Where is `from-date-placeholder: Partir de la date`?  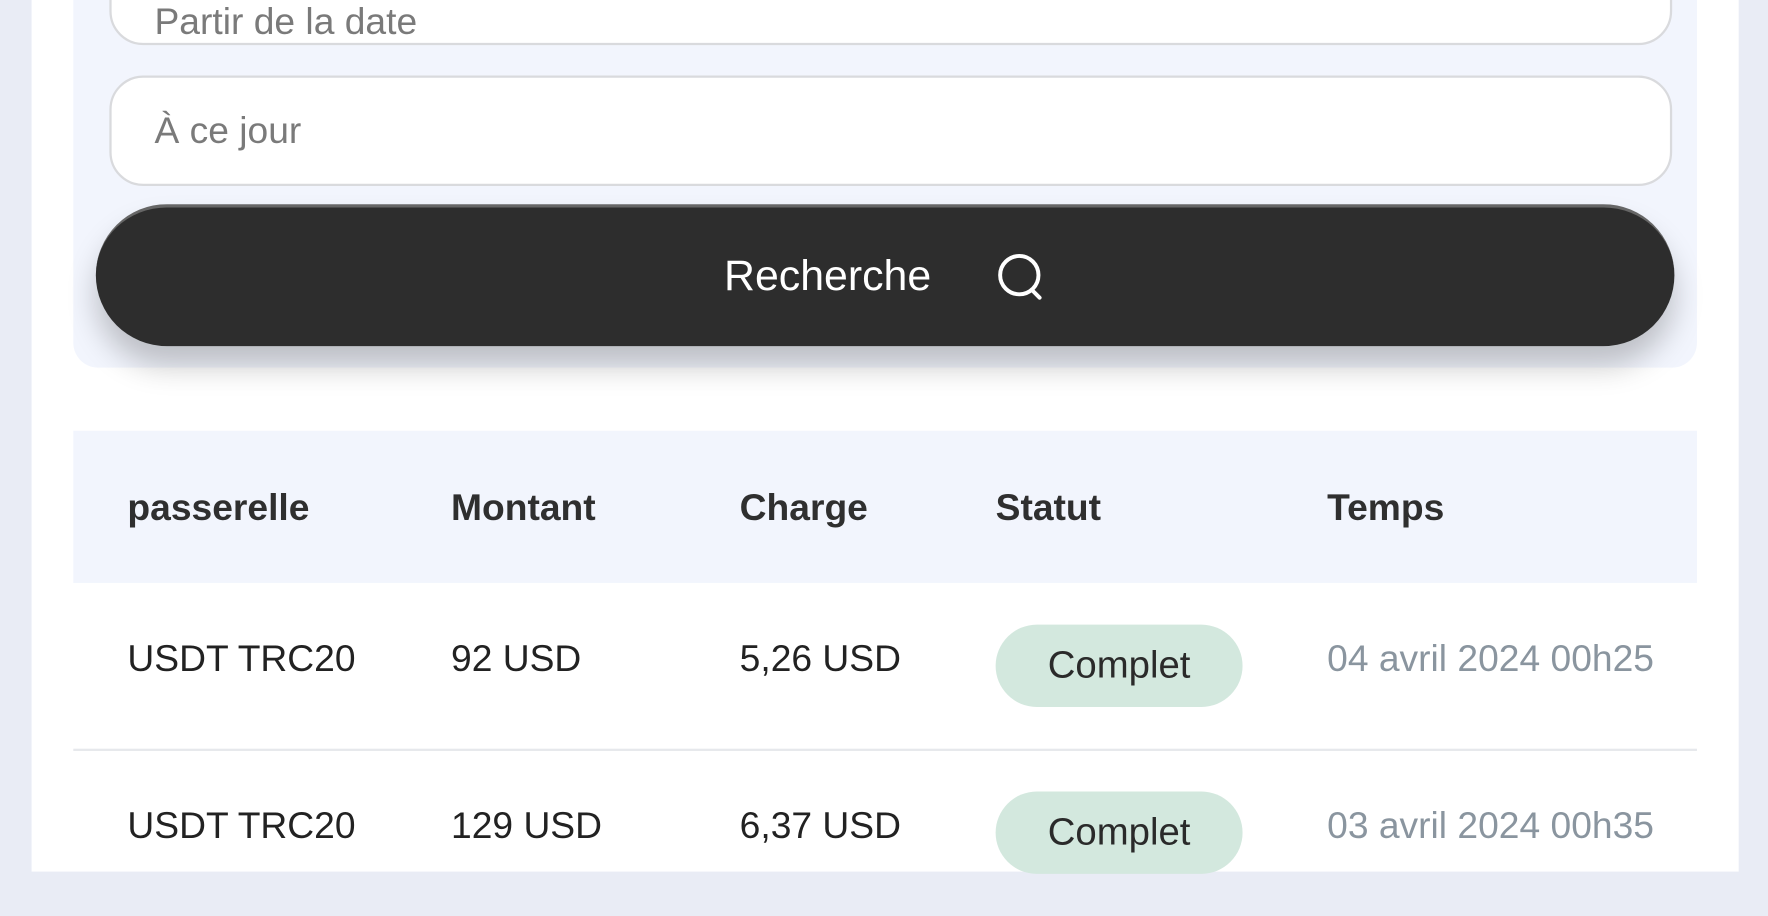
from-date-placeholder: Partir de la date is located at coordinates (286, 21).